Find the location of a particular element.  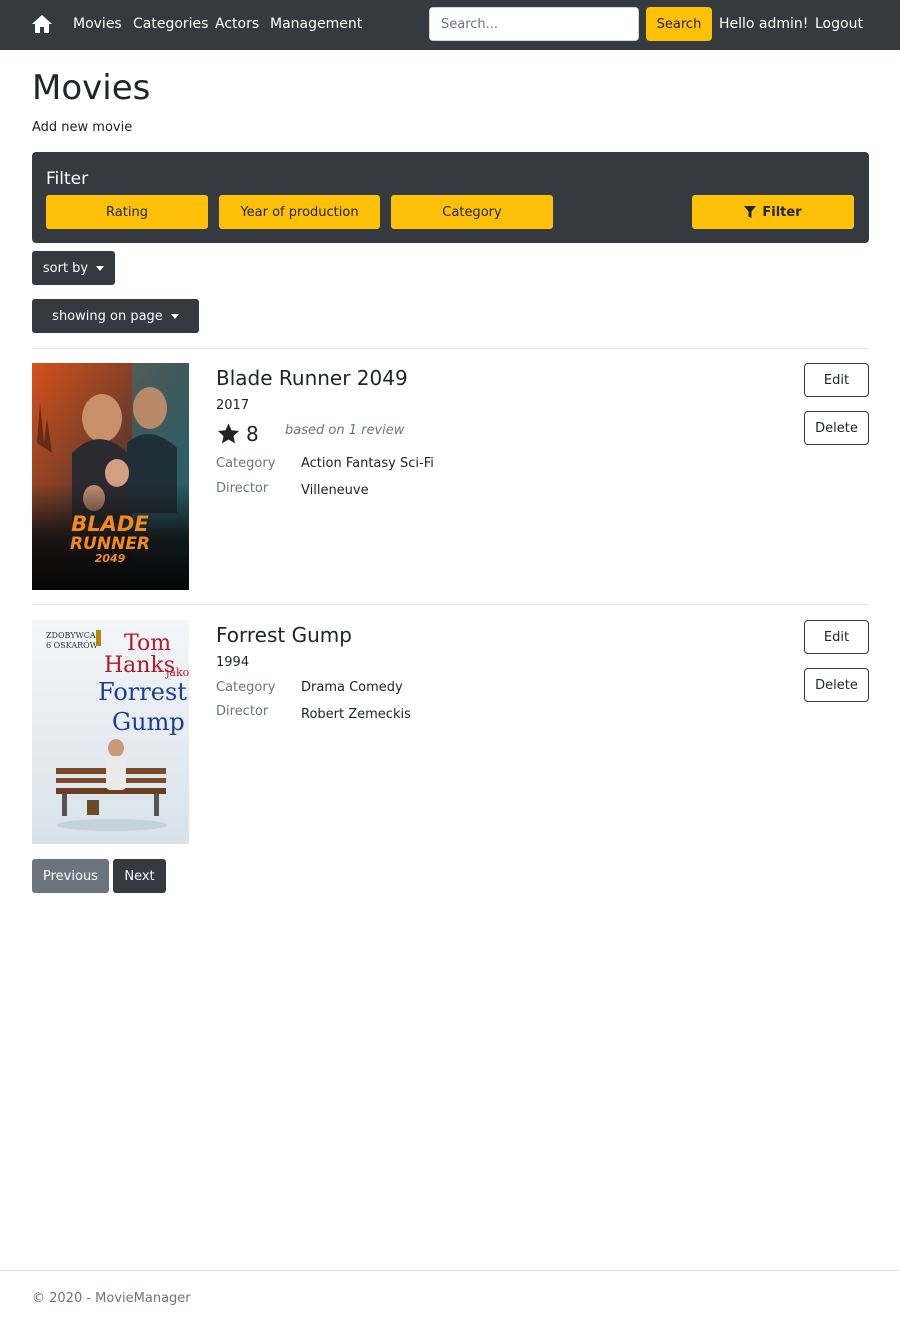

filter-title: Filter is located at coordinates (67, 179).